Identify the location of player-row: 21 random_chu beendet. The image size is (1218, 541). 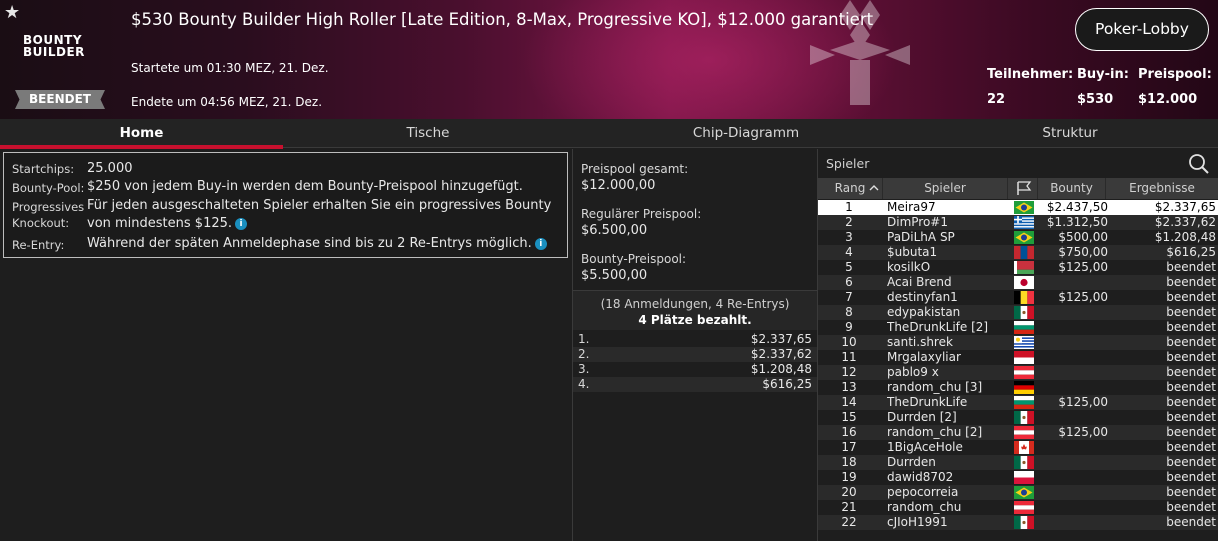
(1018, 507).